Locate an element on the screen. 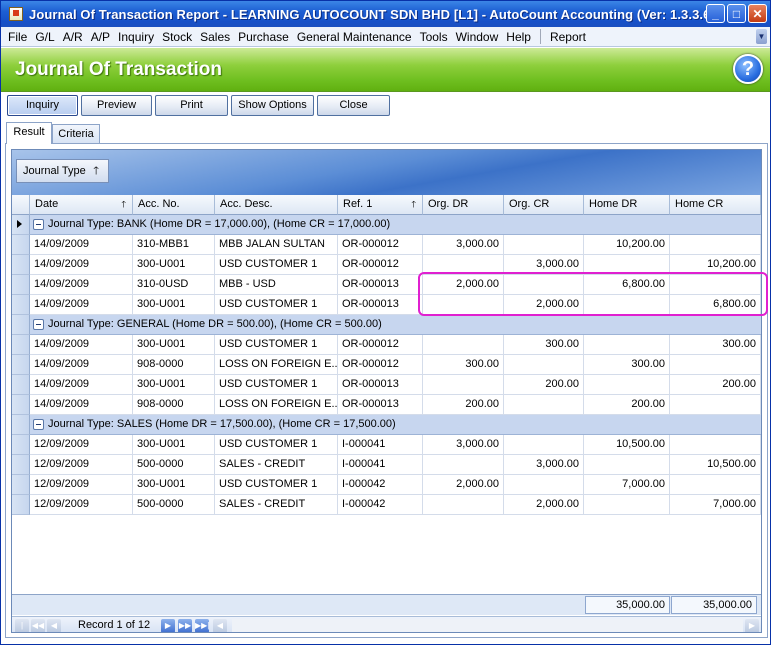 This screenshot has width=771, height=645. last-record-button: ▶▶| is located at coordinates (202, 625).